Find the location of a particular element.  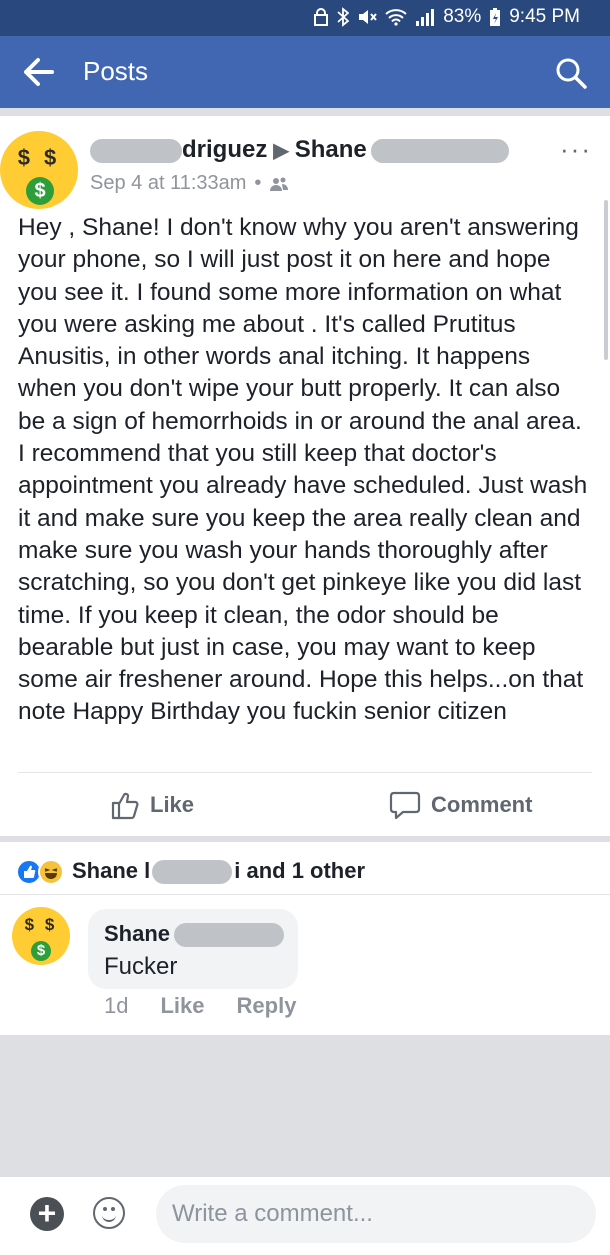

status-icons: 83% 9:45 PM is located at coordinates (446, 17).